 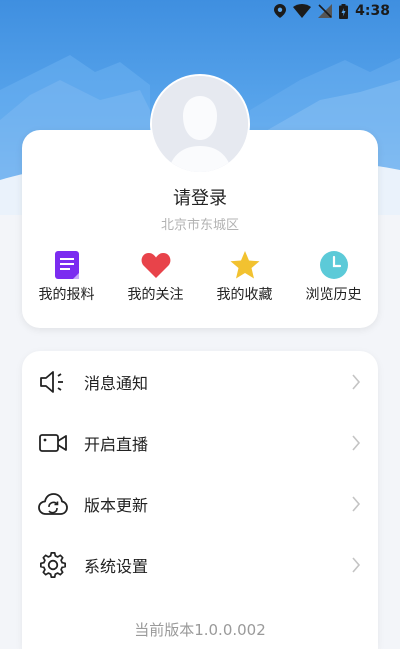 I want to click on status-bar: 4:38, so click(x=200, y=11).